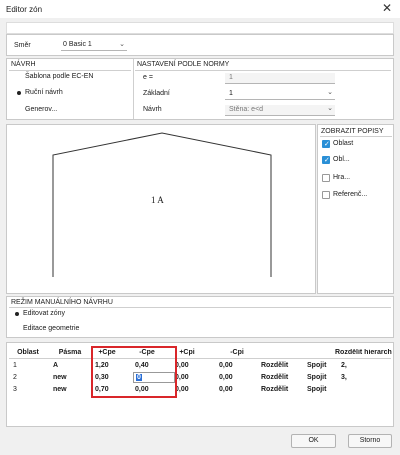  Describe the element at coordinates (200, 9) in the screenshot. I see `title-bar: Editor zón ✕` at that location.